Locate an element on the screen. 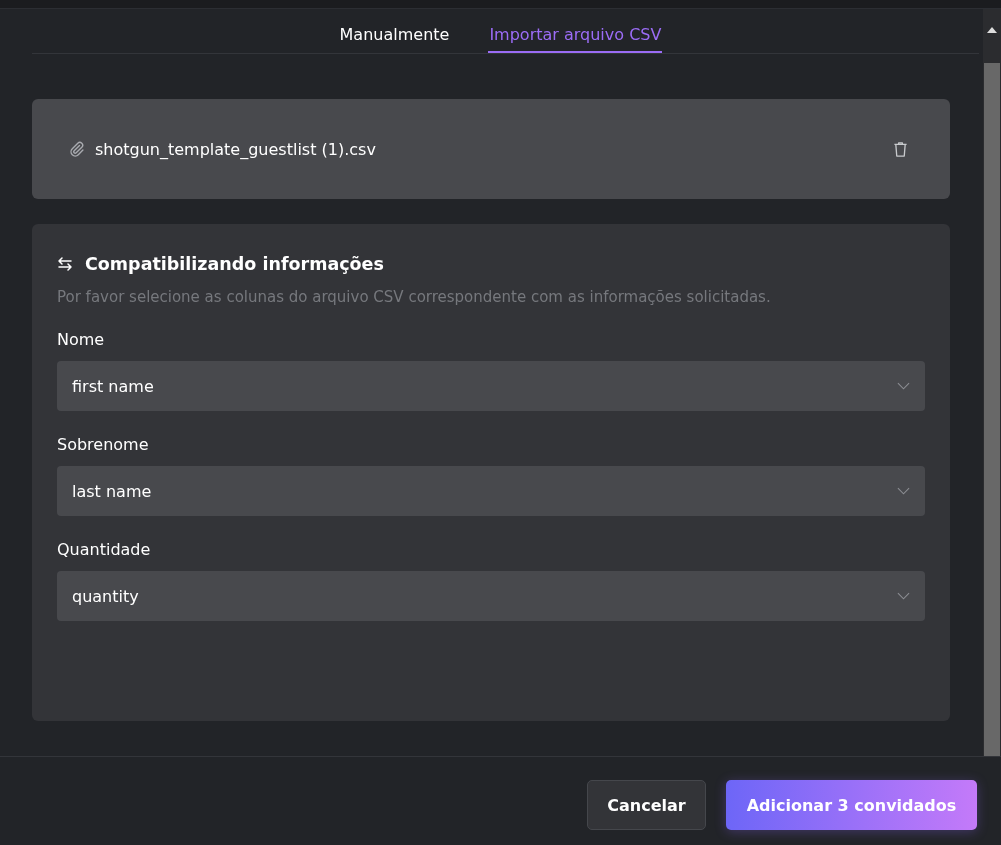 This screenshot has height=845, width=1001. add-guests-button: Adicionar 3 convidados is located at coordinates (851, 805).